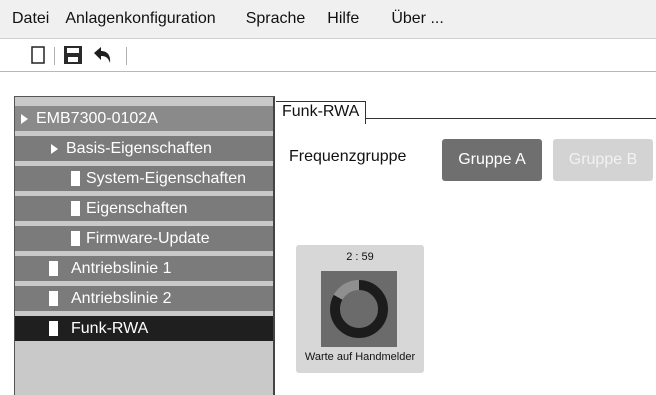 Image resolution: width=656 pixels, height=395 pixels. I want to click on tree-item-label: Funk-RWA, so click(110, 328).